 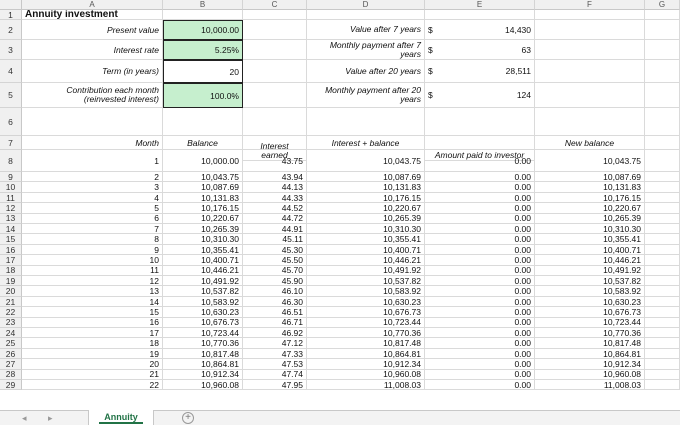 What do you see at coordinates (366, 250) in the screenshot?
I see `interest-balance-cell: 10,400.71` at bounding box center [366, 250].